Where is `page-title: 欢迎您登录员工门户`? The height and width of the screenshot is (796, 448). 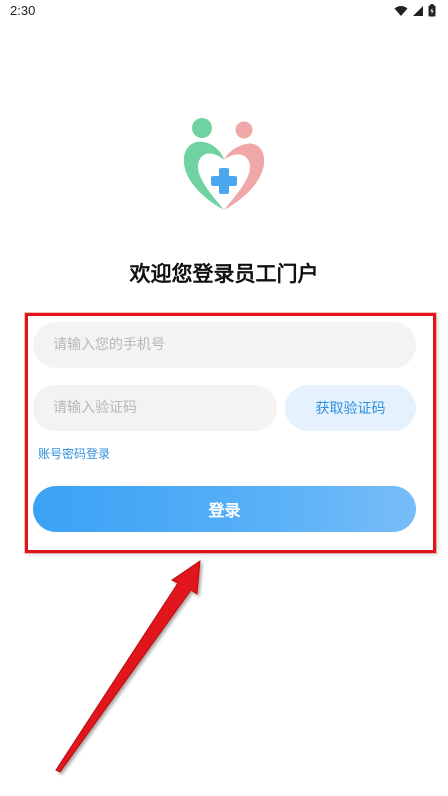
page-title: 欢迎您登录员工门户 is located at coordinates (224, 274).